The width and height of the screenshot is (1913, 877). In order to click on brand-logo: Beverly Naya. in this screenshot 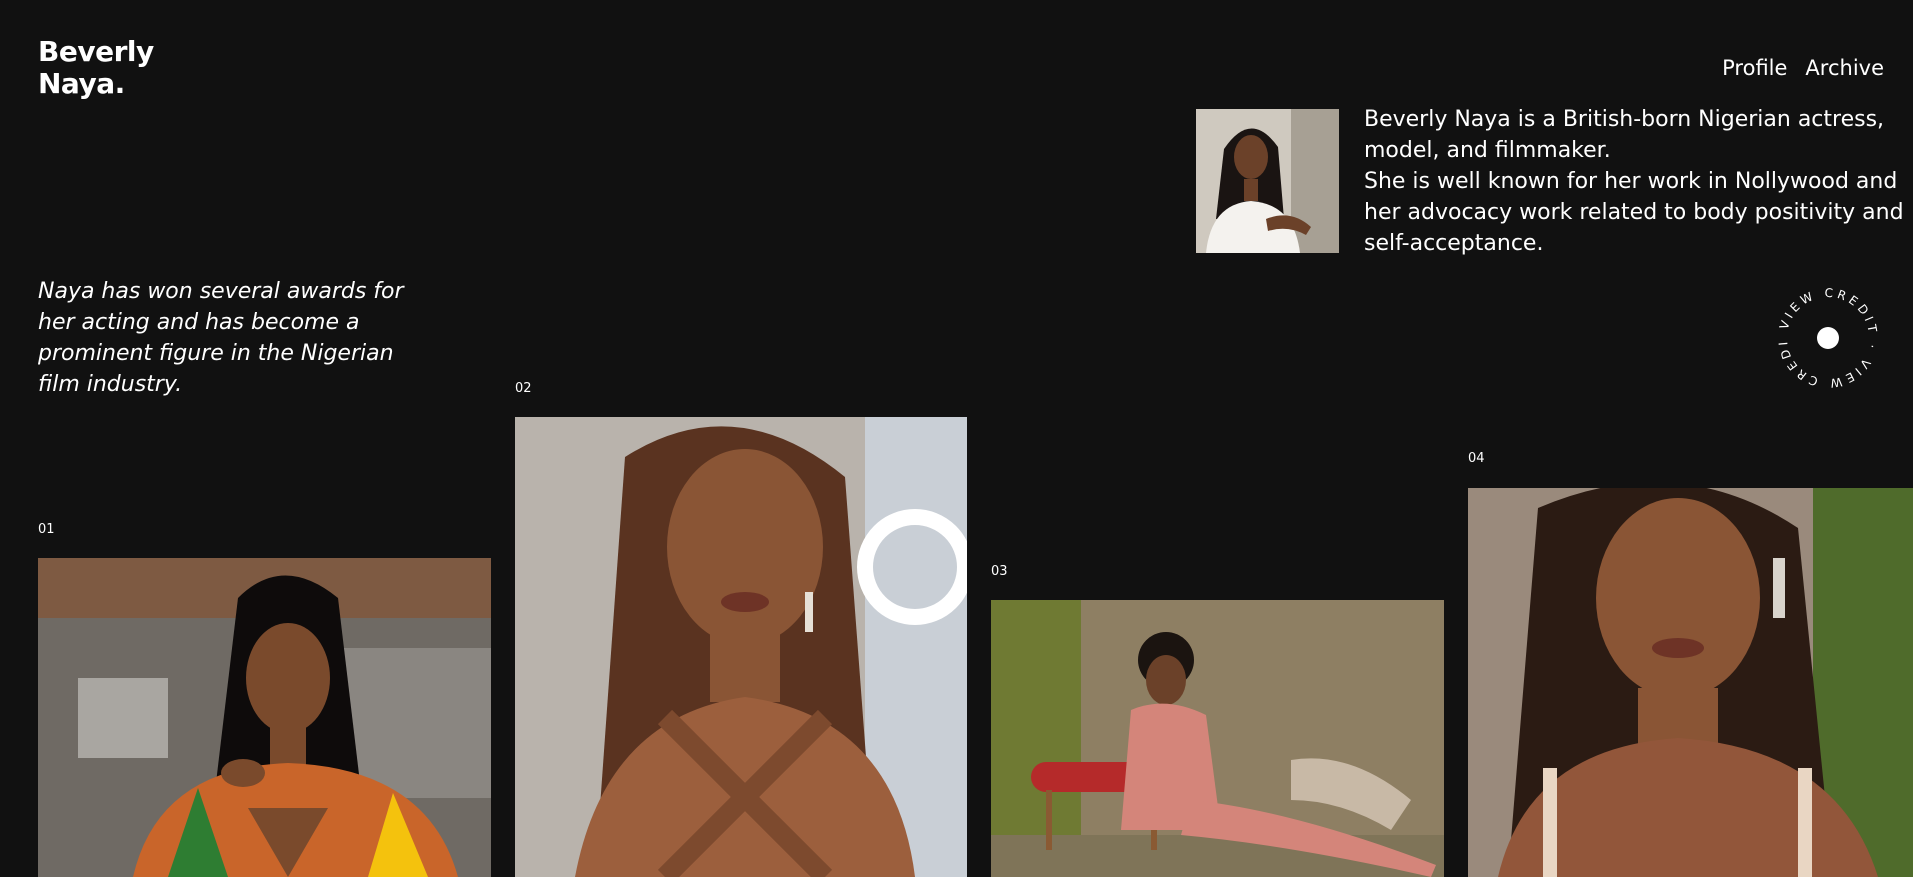, I will do `click(118, 68)`.